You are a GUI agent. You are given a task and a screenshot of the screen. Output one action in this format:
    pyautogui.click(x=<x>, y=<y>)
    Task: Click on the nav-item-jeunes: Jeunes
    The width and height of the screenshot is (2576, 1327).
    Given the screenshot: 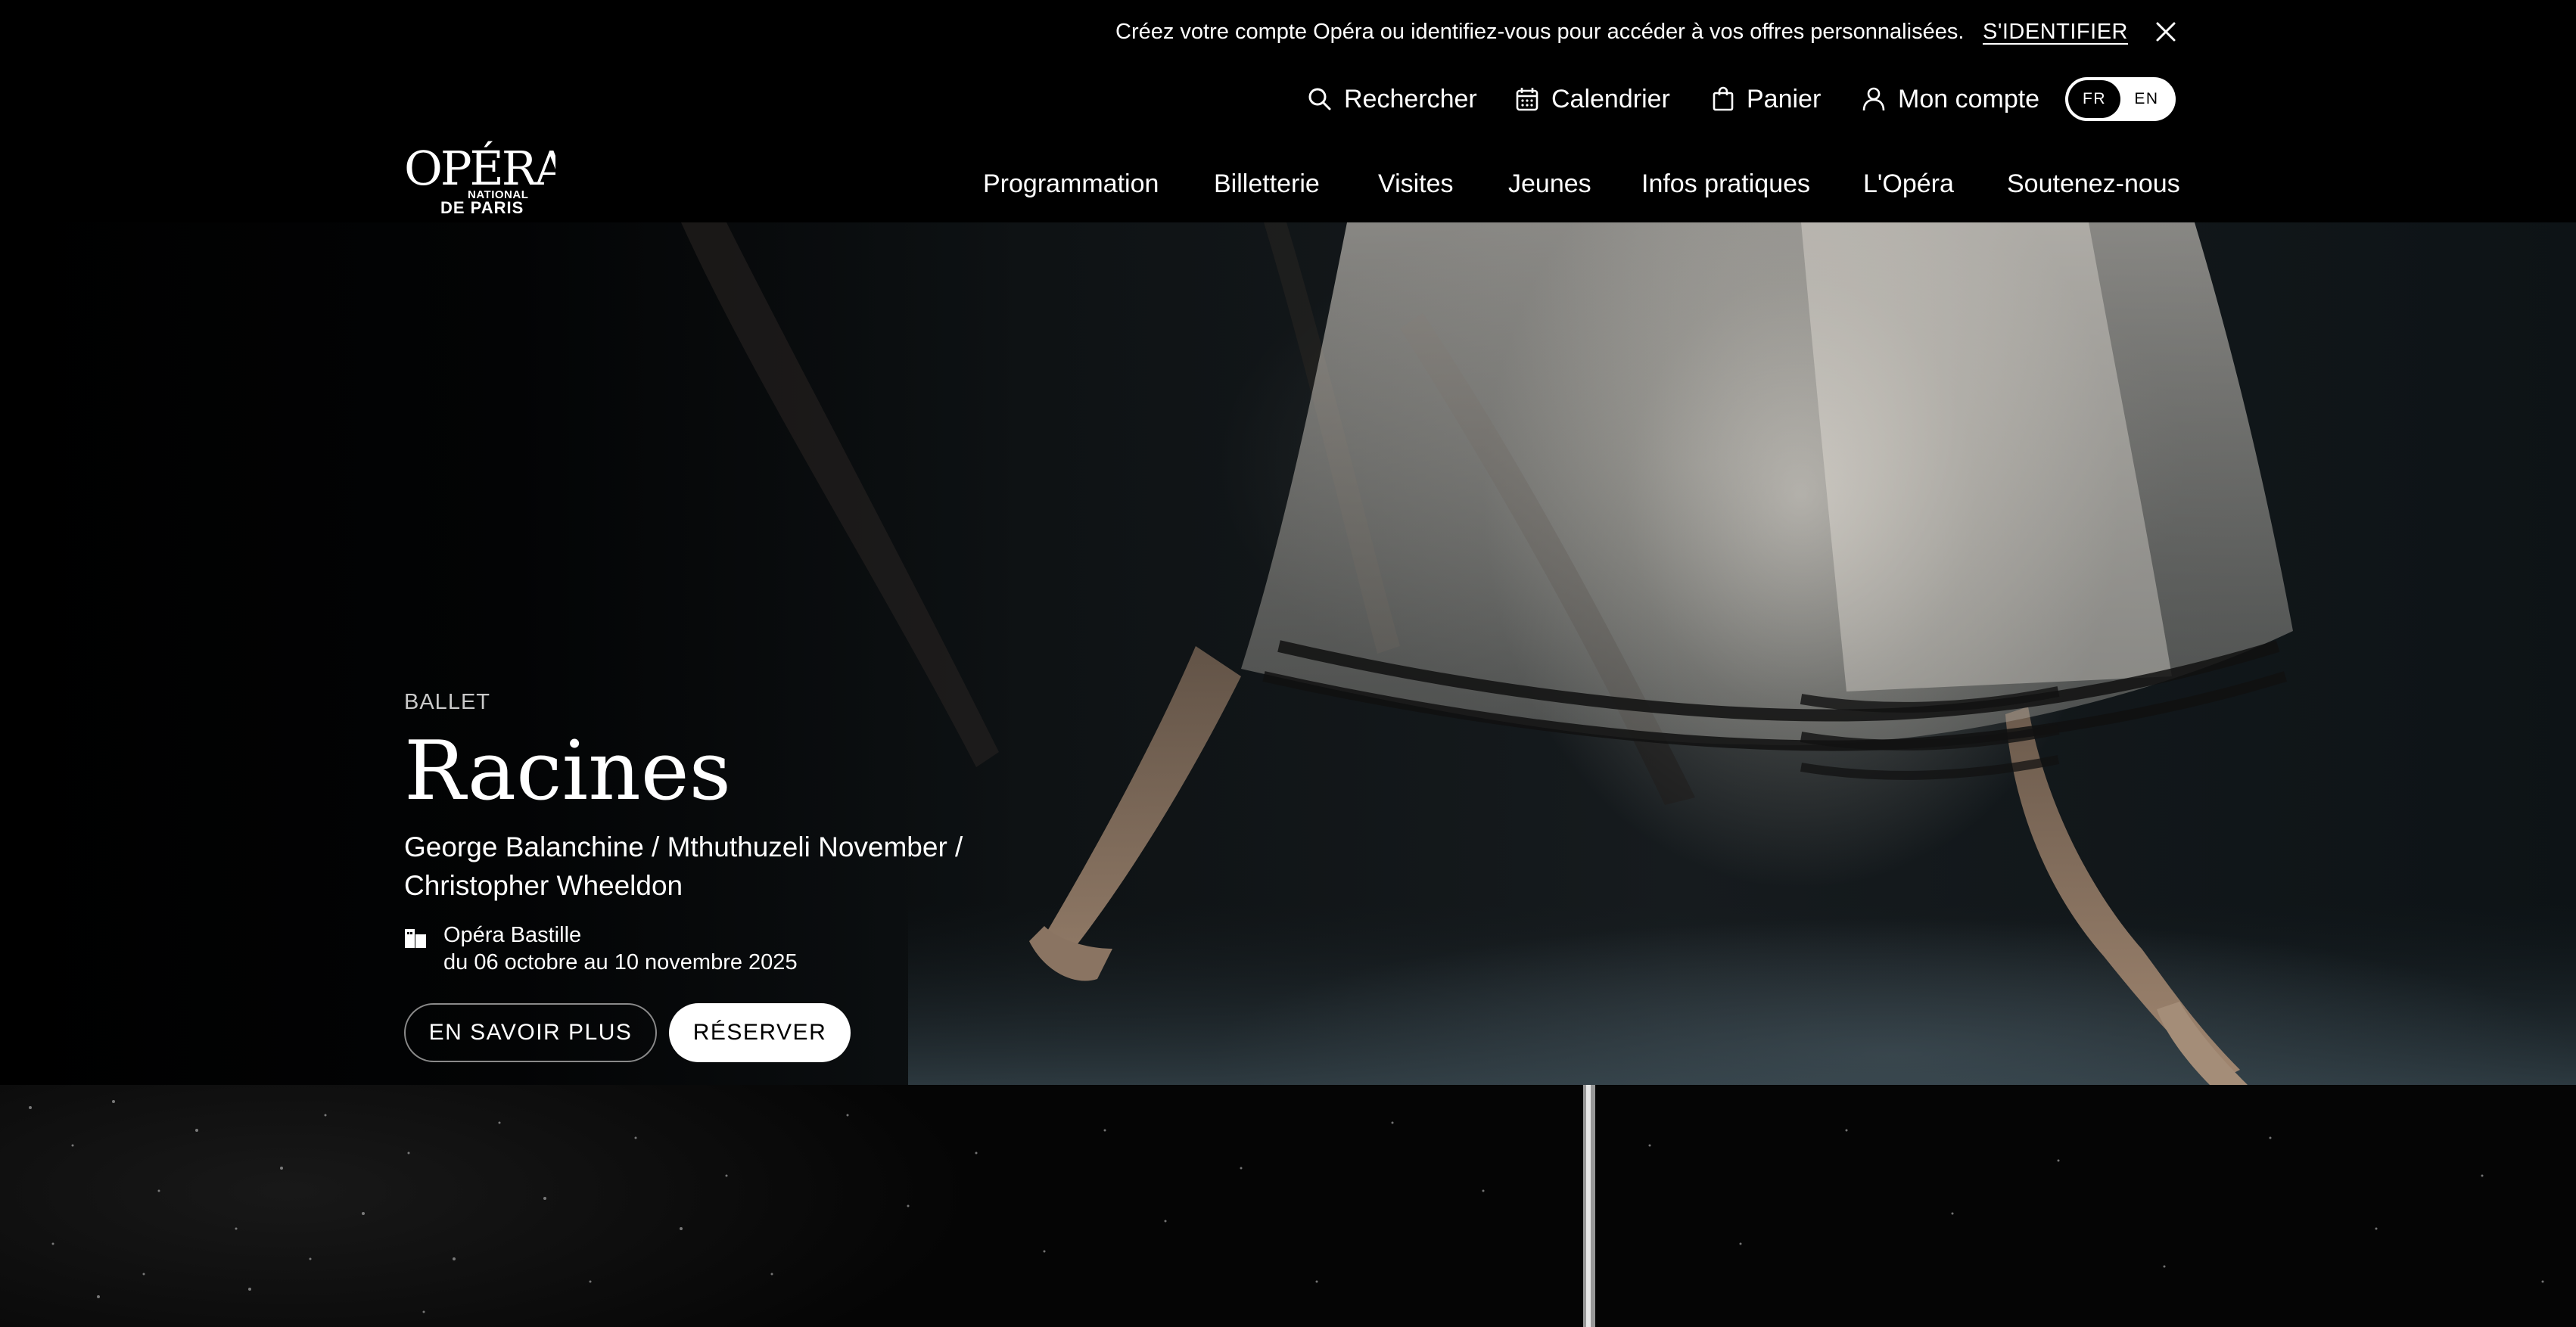 What is the action you would take?
    pyautogui.click(x=1549, y=184)
    